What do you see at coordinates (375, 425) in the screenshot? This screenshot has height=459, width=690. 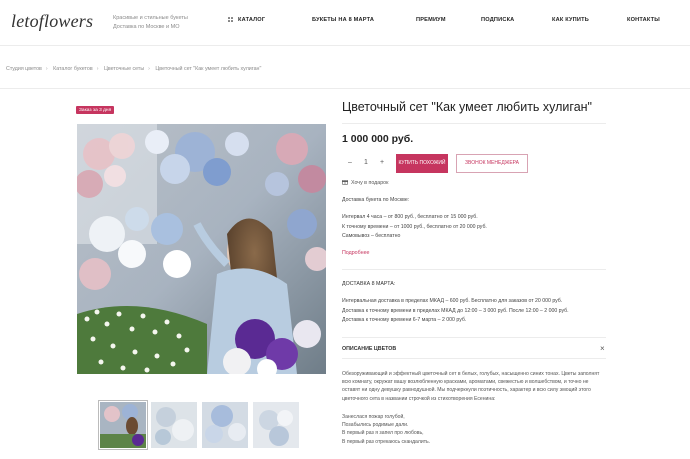 I see `poem-line: Позабылись родимые дали.` at bounding box center [375, 425].